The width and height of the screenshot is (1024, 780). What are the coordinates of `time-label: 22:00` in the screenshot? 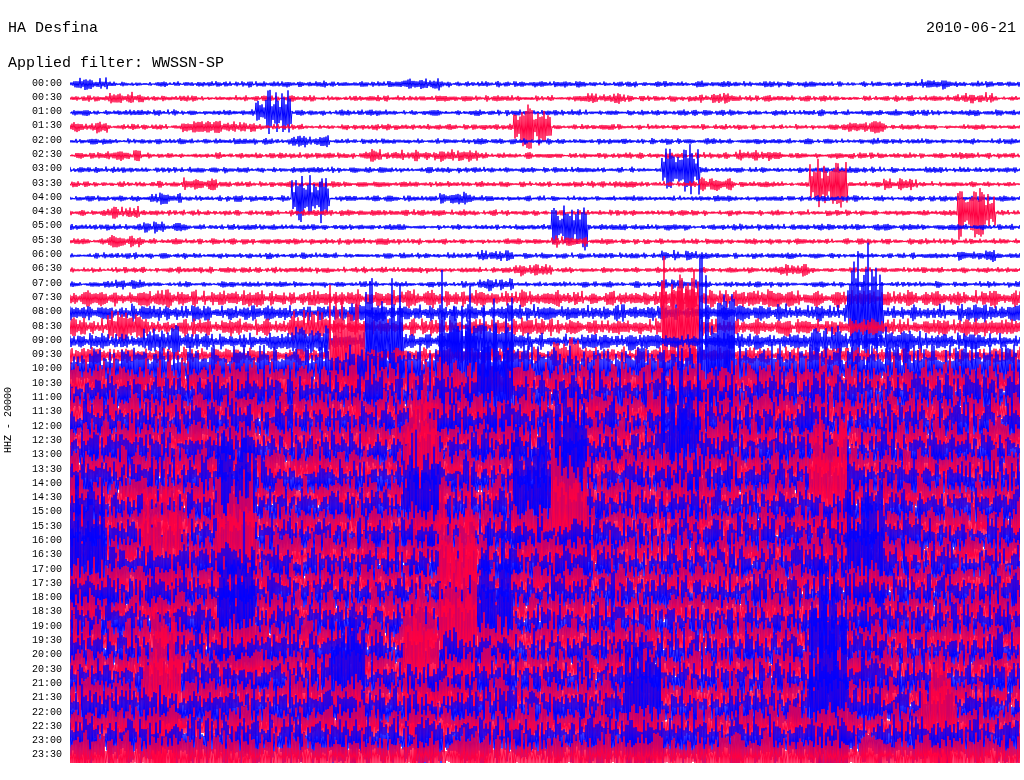 It's located at (47, 712).